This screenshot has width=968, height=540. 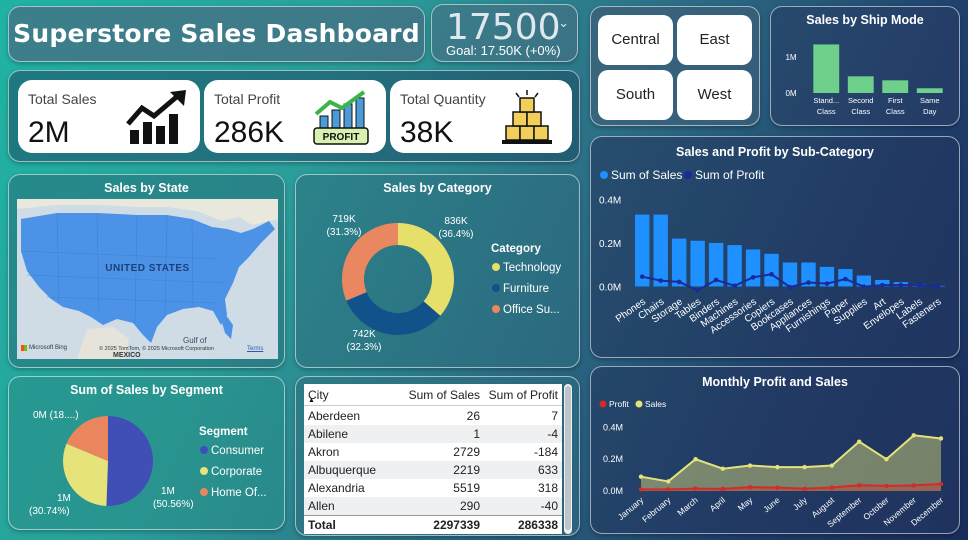 What do you see at coordinates (503, 50) in the screenshot?
I see `goal-text: Goal: 17.50K (+0%)` at bounding box center [503, 50].